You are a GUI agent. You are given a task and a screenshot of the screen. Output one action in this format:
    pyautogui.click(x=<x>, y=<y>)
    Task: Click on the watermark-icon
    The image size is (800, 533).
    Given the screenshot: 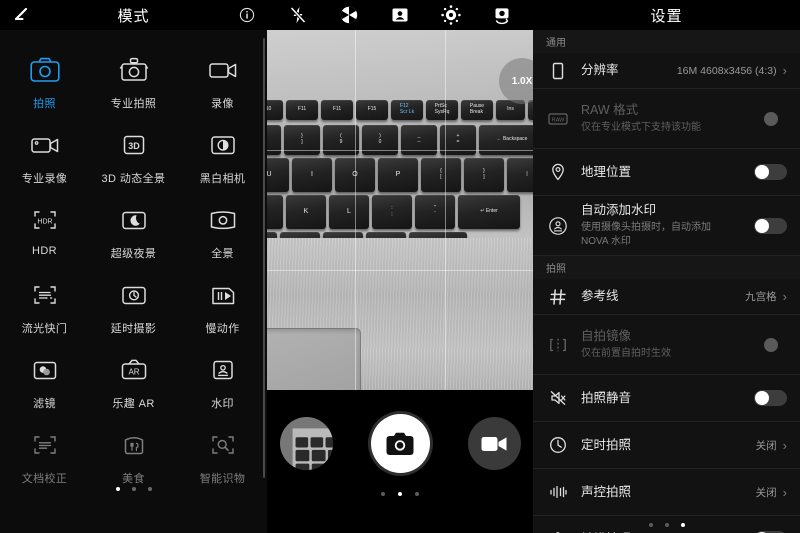 What is the action you would take?
    pyautogui.click(x=223, y=370)
    